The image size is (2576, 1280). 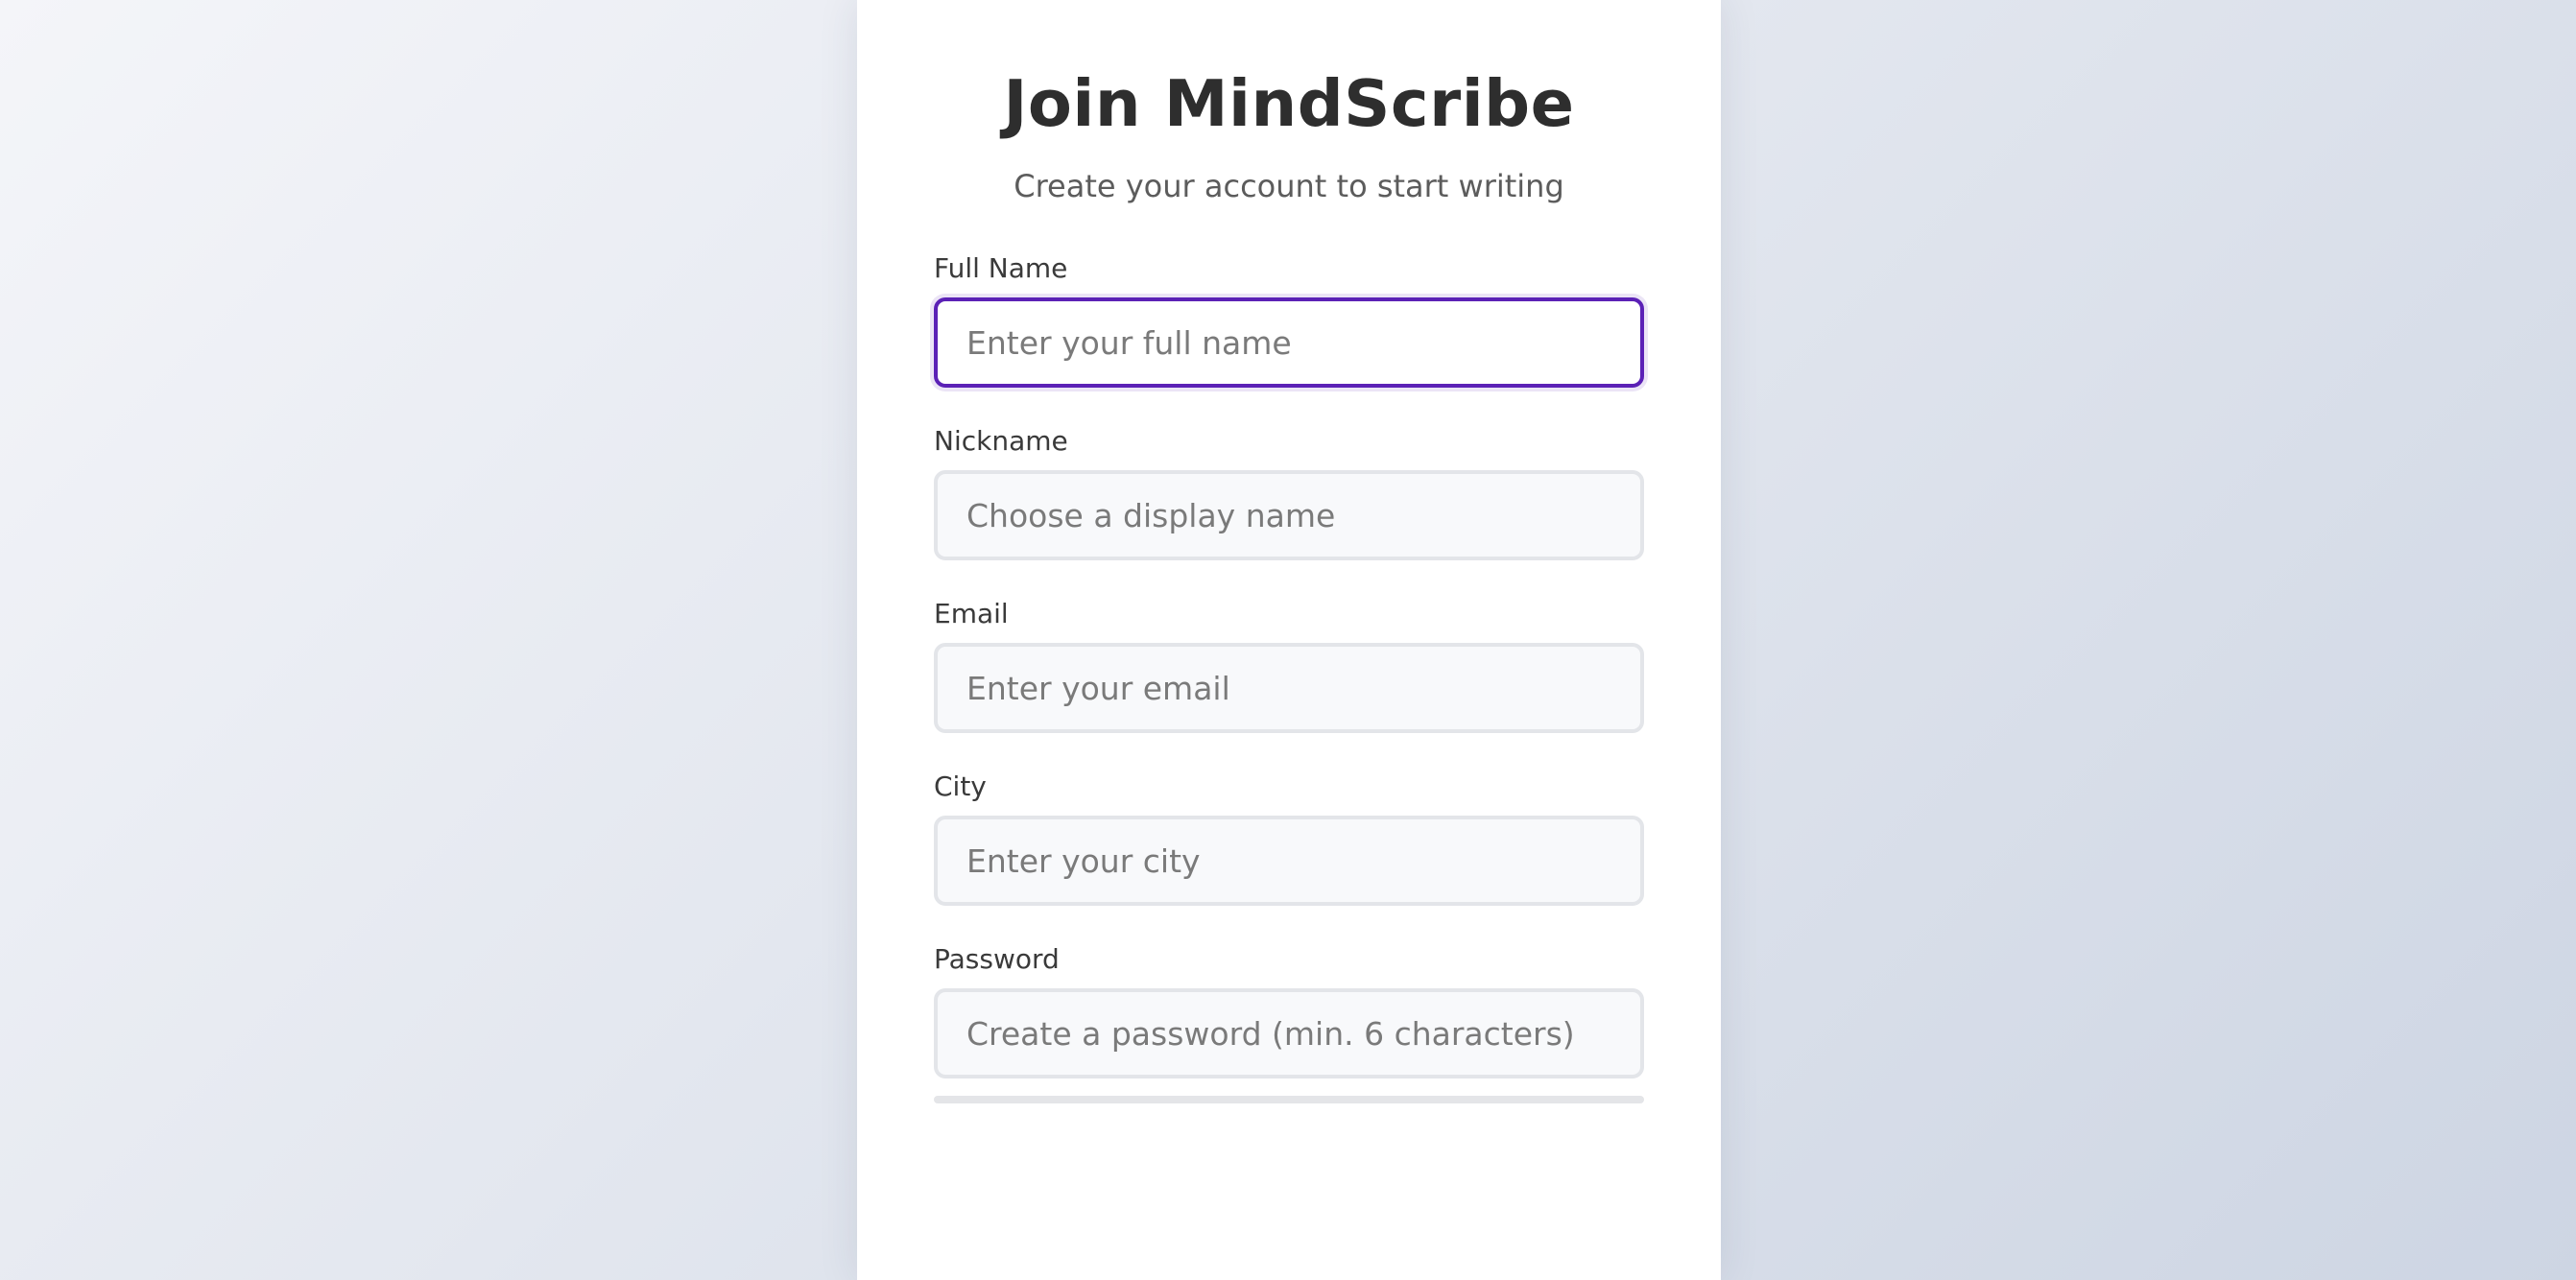 I want to click on nickname-field-group: Nickname, so click(x=1289, y=492).